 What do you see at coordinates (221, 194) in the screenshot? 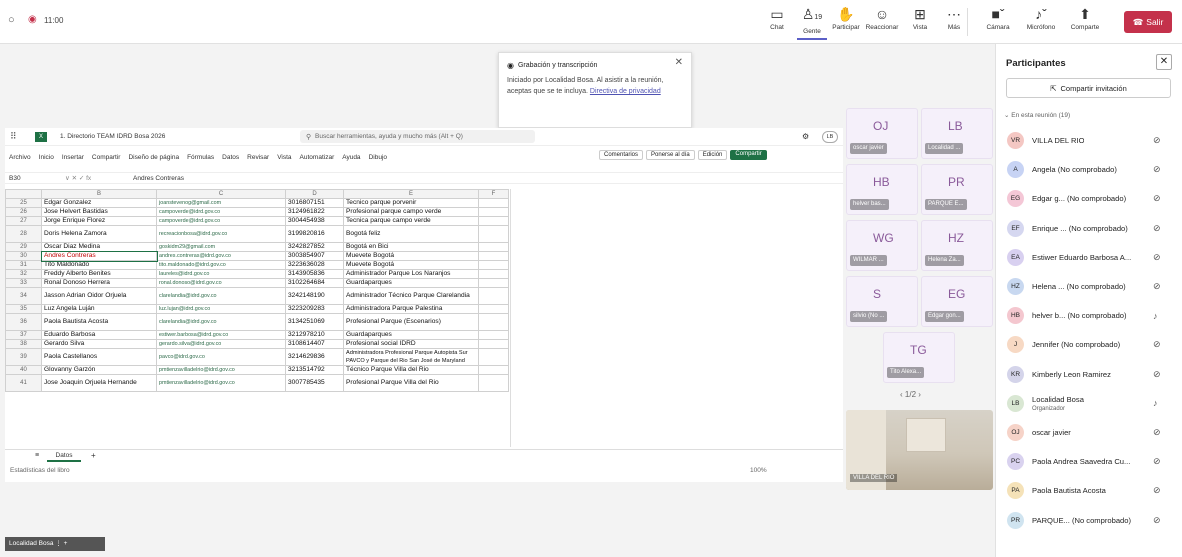
I see `column-header: C` at bounding box center [221, 194].